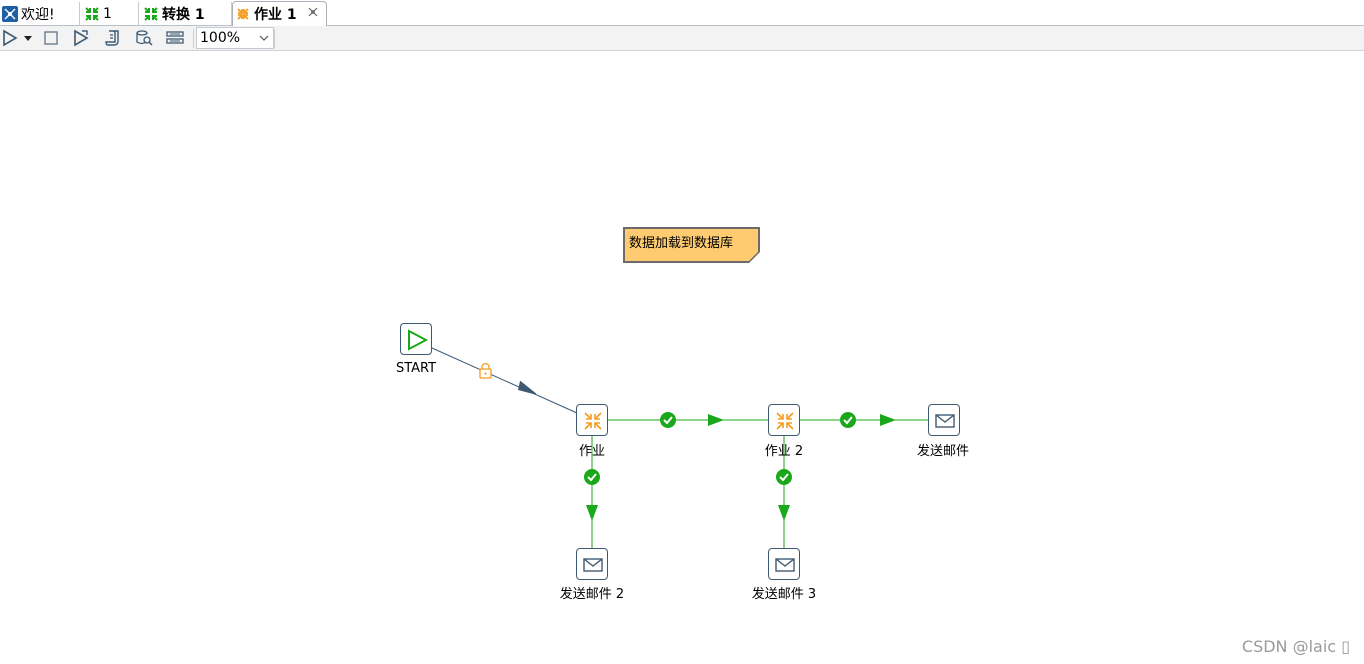 Image resolution: width=1364 pixels, height=664 pixels. I want to click on tab-transformation-1: 转换 1, so click(185, 13).